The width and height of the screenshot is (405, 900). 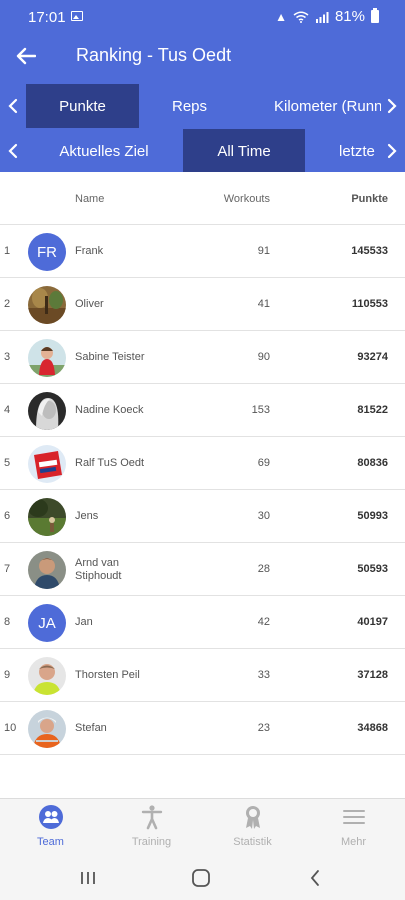 What do you see at coordinates (263, 516) in the screenshot?
I see `workout-count: 30` at bounding box center [263, 516].